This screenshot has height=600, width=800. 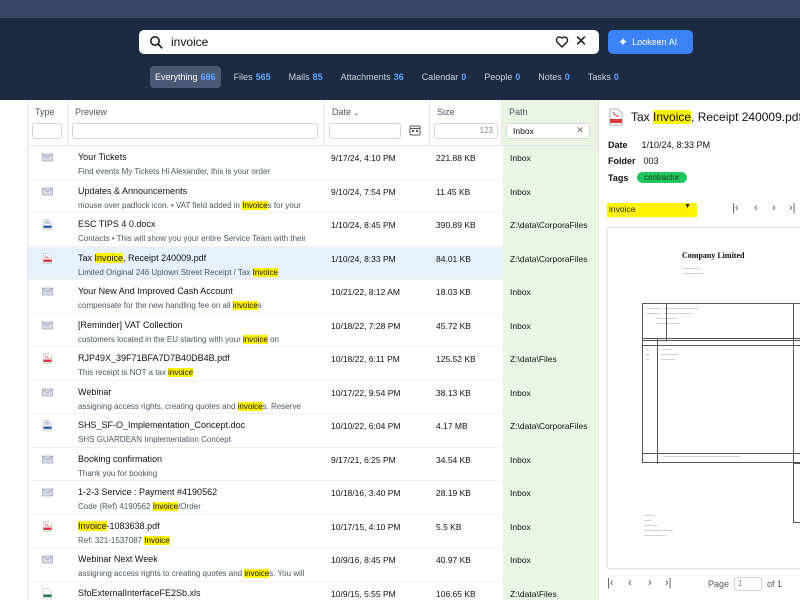 What do you see at coordinates (580, 130) in the screenshot?
I see `clear-path-filter-icon: ✕` at bounding box center [580, 130].